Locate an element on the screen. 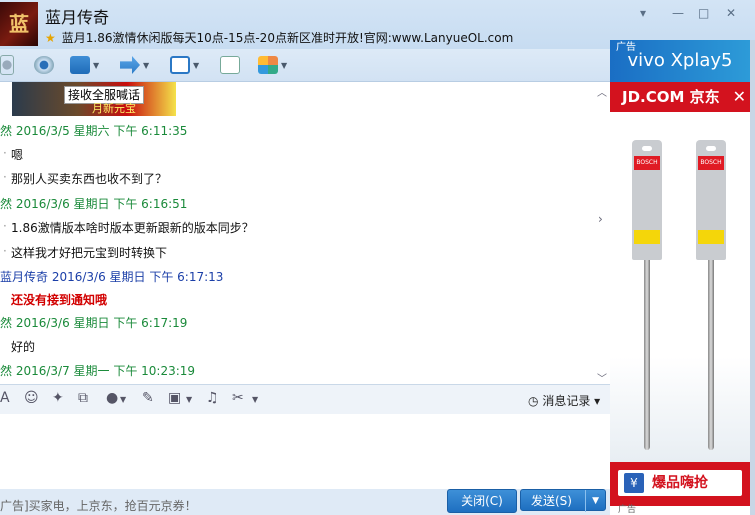 The width and height of the screenshot is (755, 515). message-header: 然 2016/3/5 星期六 下午 6:11:35 is located at coordinates (94, 131).